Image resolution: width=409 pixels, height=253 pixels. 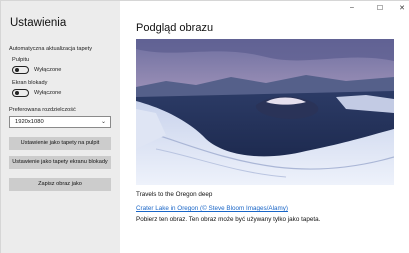 What do you see at coordinates (29, 122) in the screenshot?
I see `resolution-value: 1920x1080` at bounding box center [29, 122].